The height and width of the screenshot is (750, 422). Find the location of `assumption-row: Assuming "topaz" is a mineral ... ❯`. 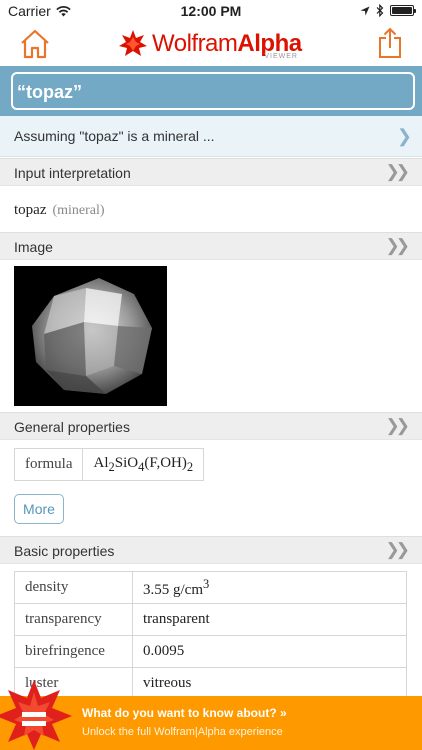

assumption-row: Assuming "topaz" is a mineral ... ❯ is located at coordinates (211, 136).